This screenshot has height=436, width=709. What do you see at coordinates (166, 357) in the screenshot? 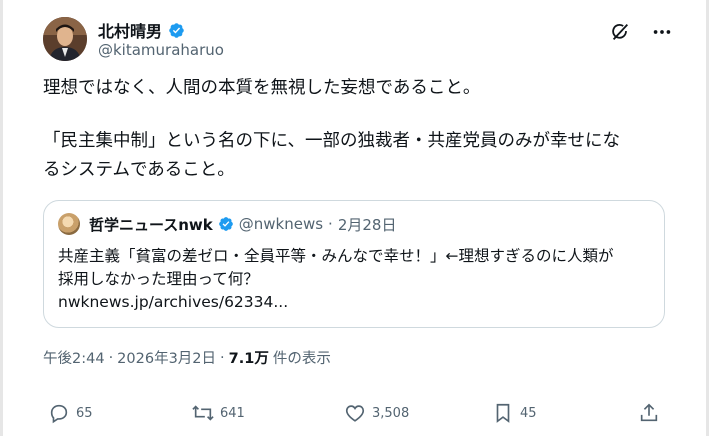
I see `post-date: 2026年3月2日` at bounding box center [166, 357].